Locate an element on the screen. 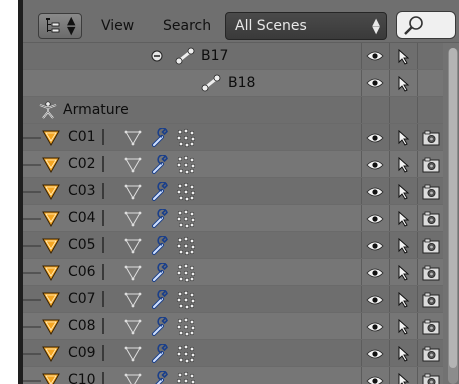 Image resolution: width=459 pixels, height=384 pixels. list-item: C07 is located at coordinates (233, 299).